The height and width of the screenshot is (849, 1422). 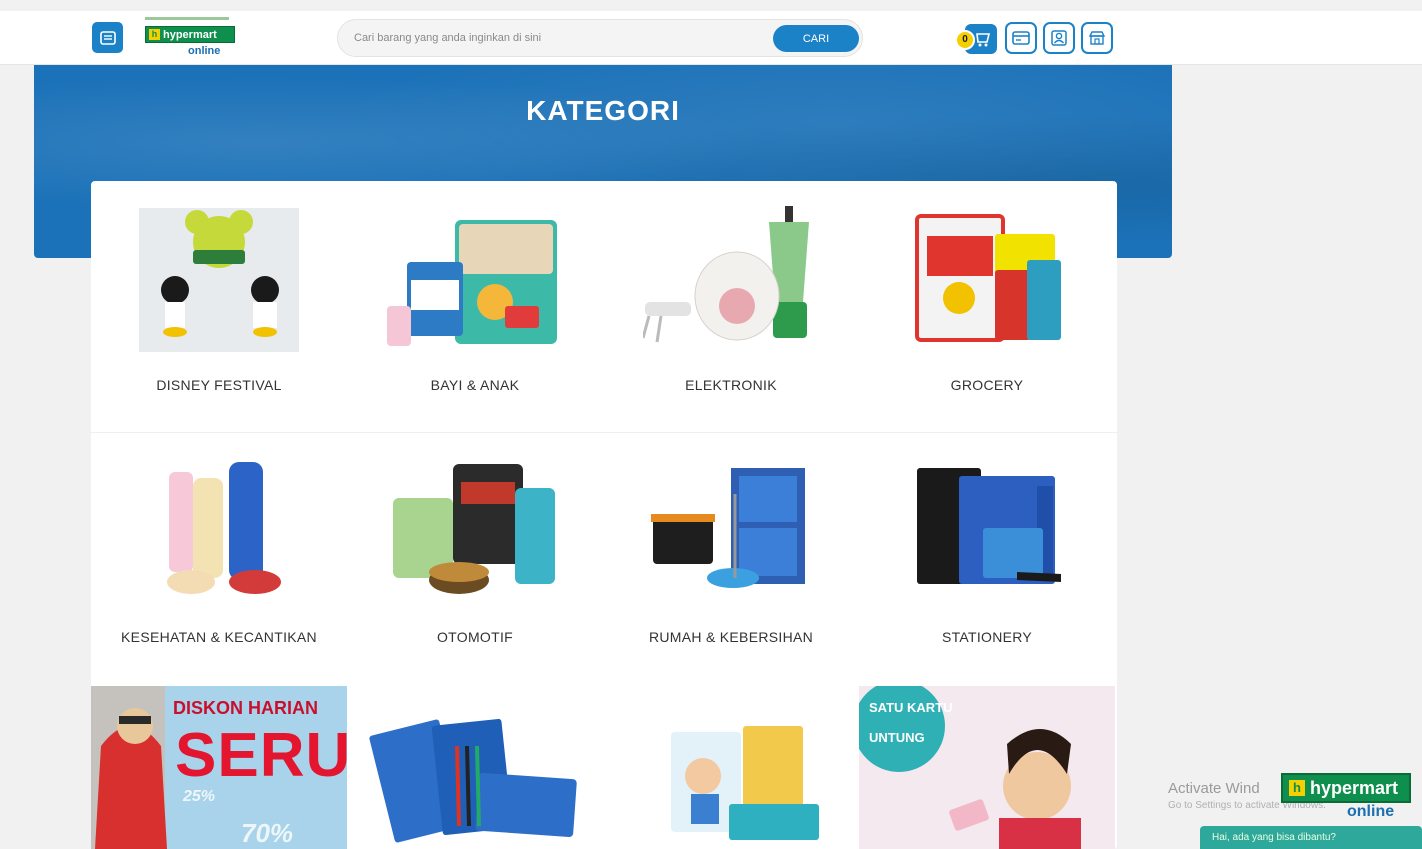 I want to click on floating-logo-online: online, so click(x=1371, y=811).